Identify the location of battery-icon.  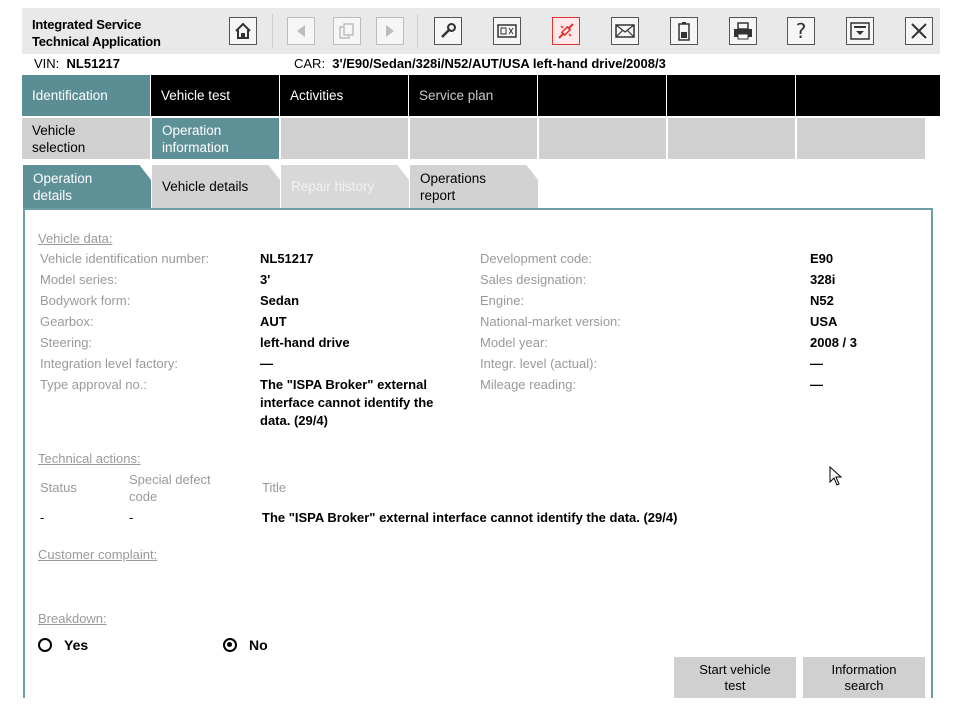
(684, 31).